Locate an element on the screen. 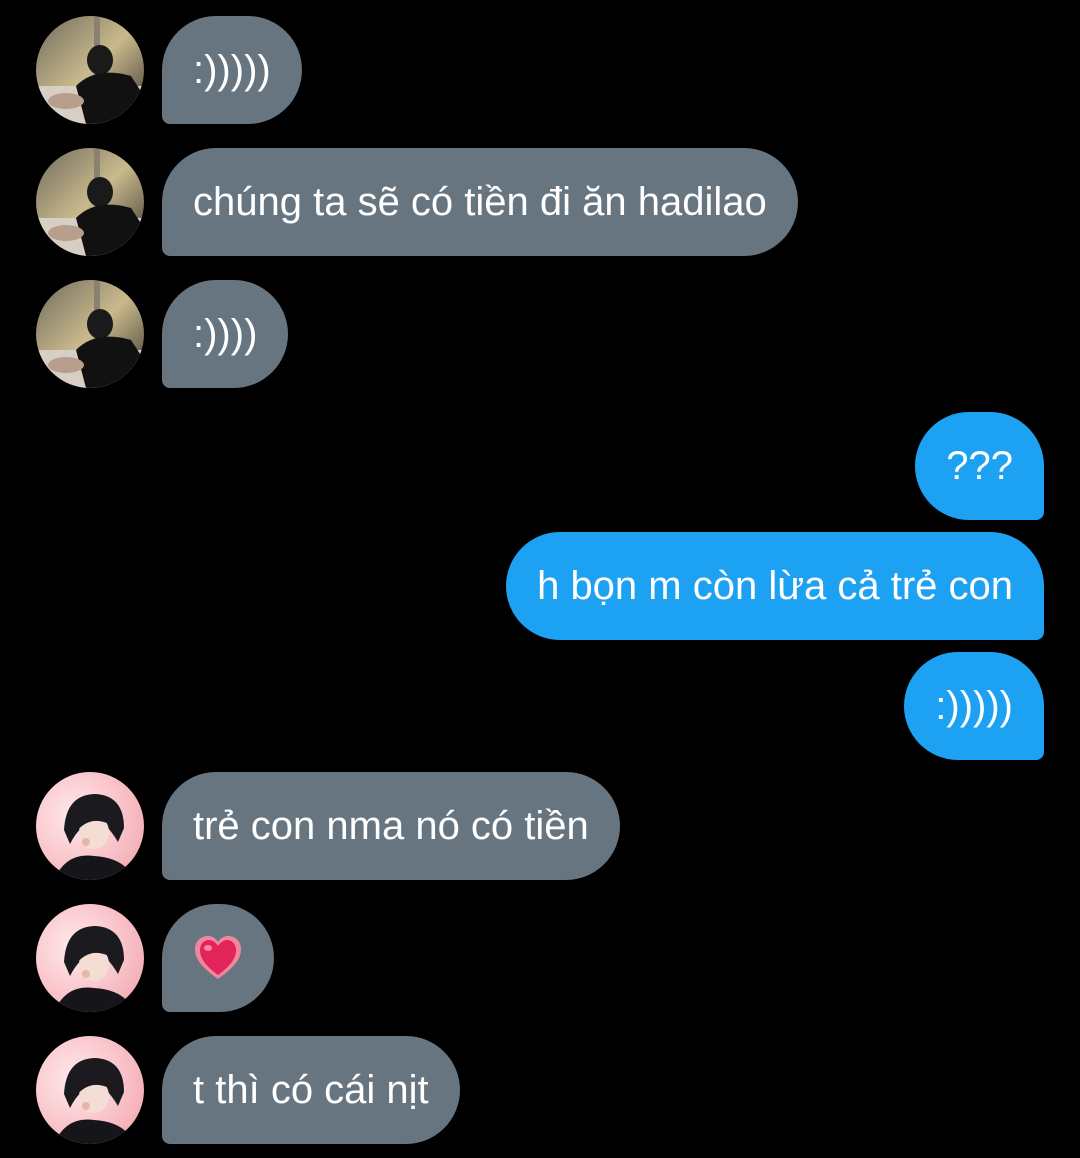 This screenshot has height=1158, width=1080. message-row is located at coordinates (540, 958).